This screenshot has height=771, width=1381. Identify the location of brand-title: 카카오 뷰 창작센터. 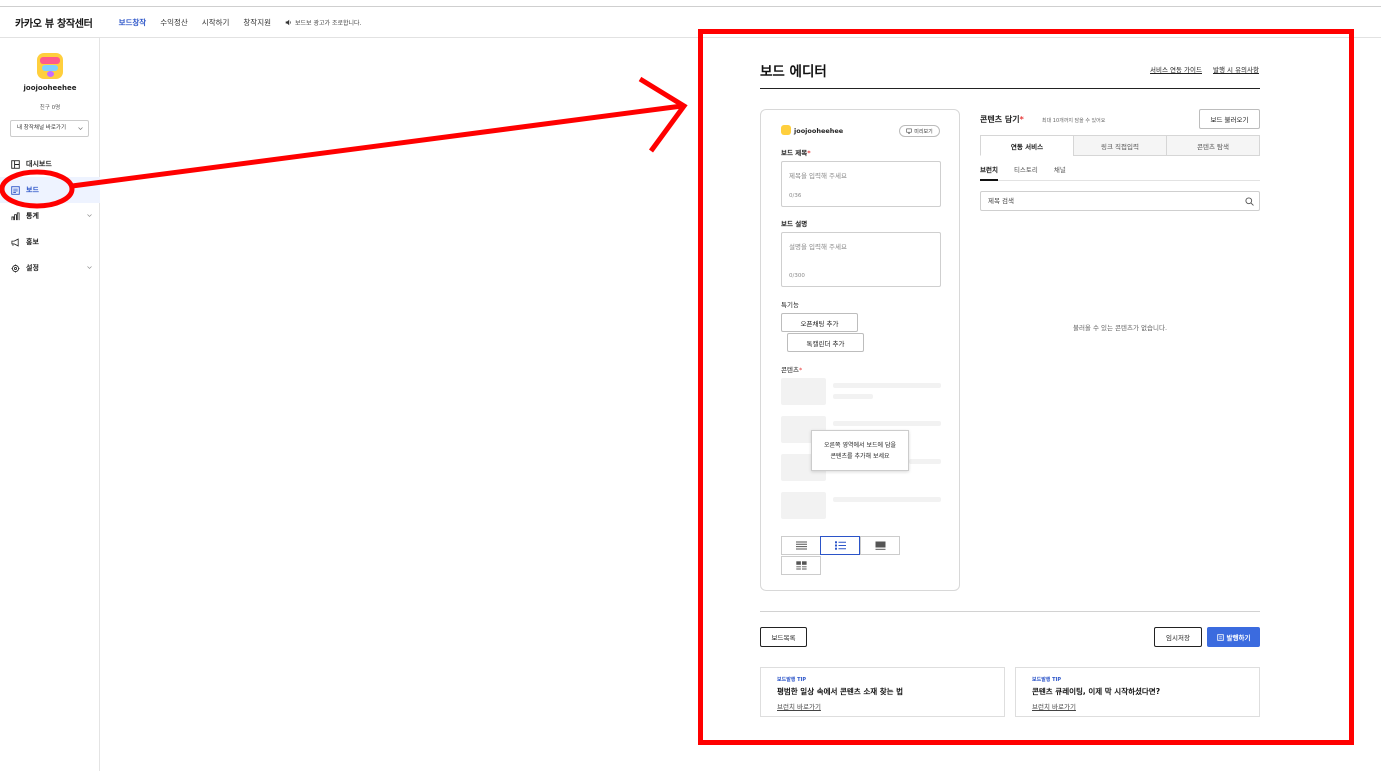
(54, 22).